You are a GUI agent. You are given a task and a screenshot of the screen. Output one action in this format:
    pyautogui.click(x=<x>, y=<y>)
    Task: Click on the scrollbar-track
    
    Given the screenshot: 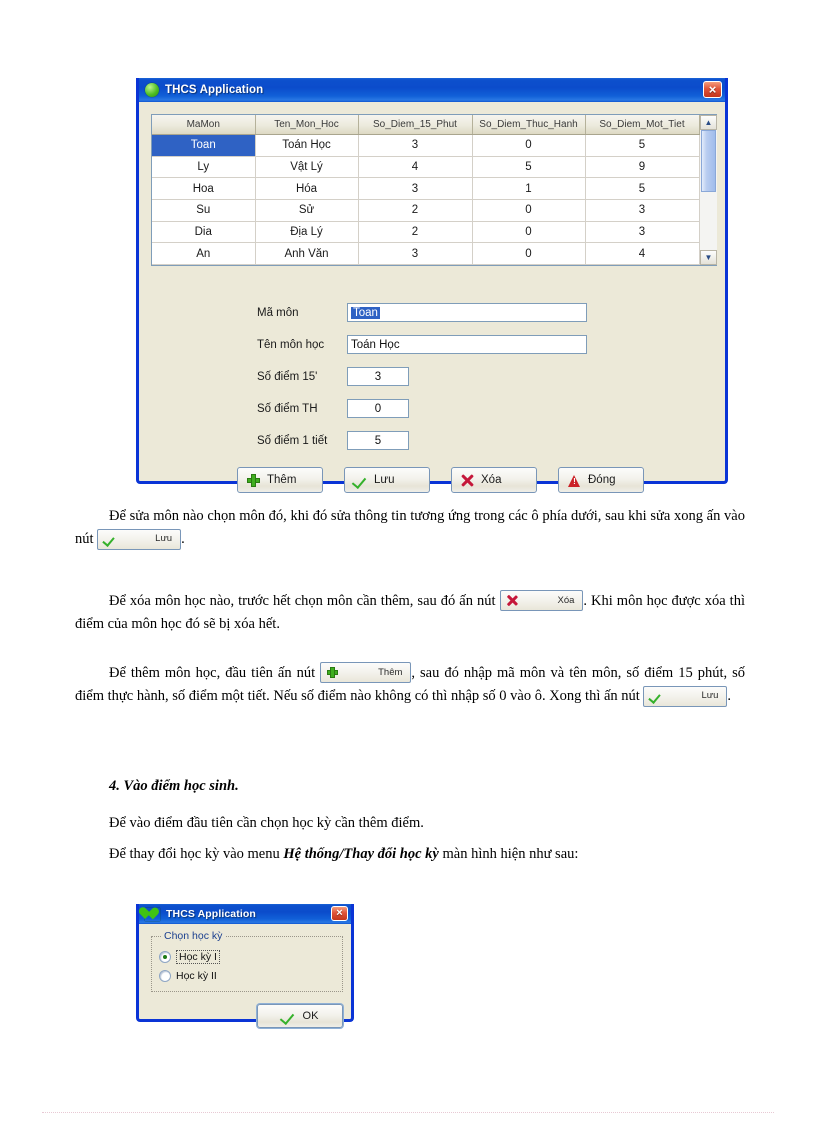 What is the action you would take?
    pyautogui.click(x=708, y=190)
    